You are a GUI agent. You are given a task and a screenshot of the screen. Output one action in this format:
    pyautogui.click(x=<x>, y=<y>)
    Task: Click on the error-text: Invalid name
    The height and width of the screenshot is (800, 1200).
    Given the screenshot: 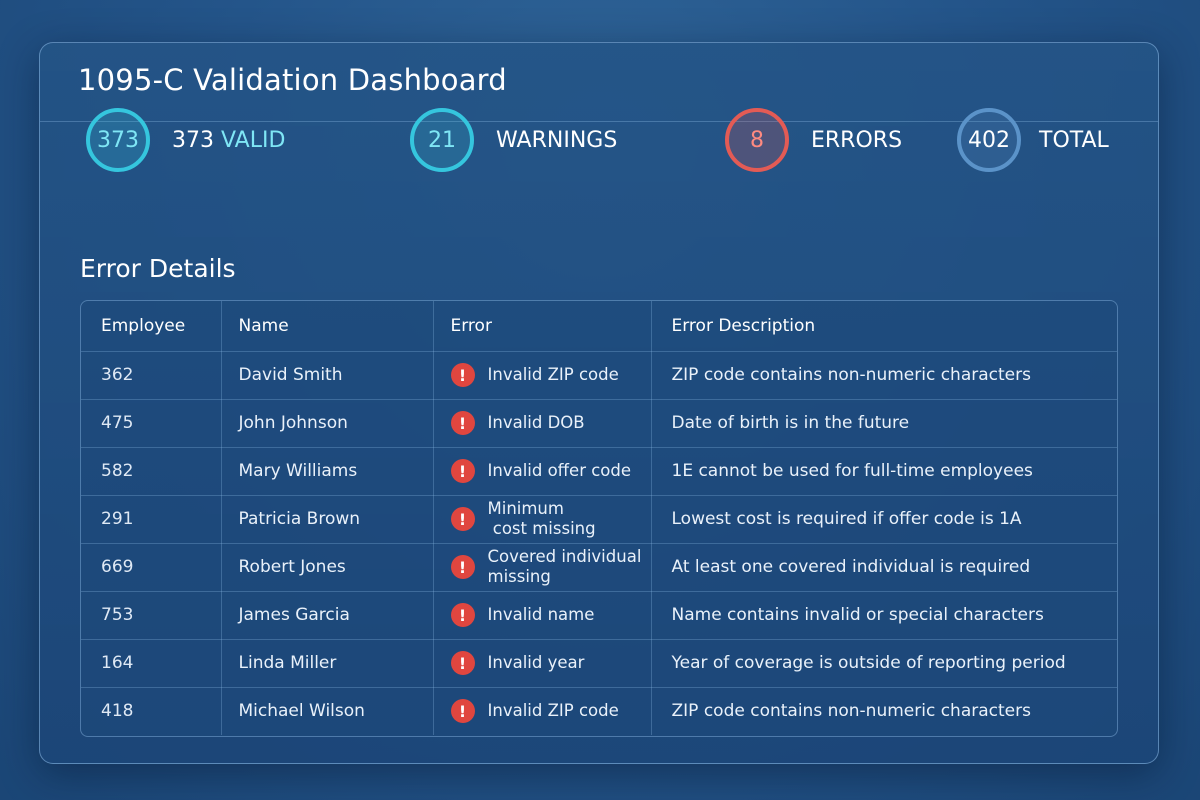 What is the action you would take?
    pyautogui.click(x=541, y=614)
    